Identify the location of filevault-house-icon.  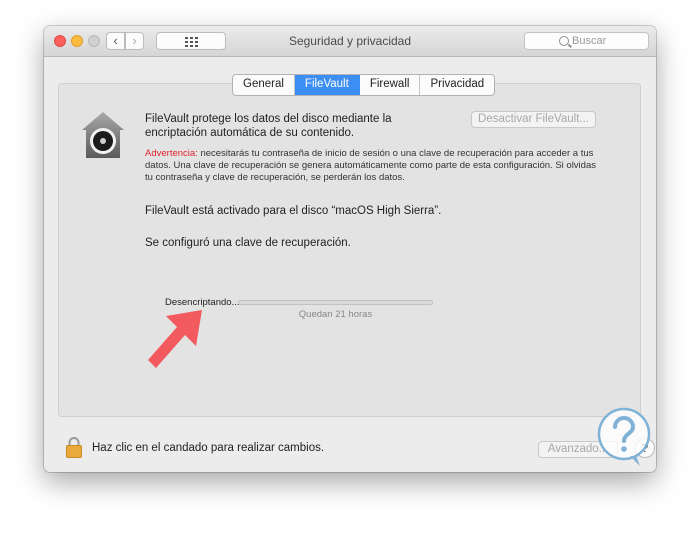
(103, 135).